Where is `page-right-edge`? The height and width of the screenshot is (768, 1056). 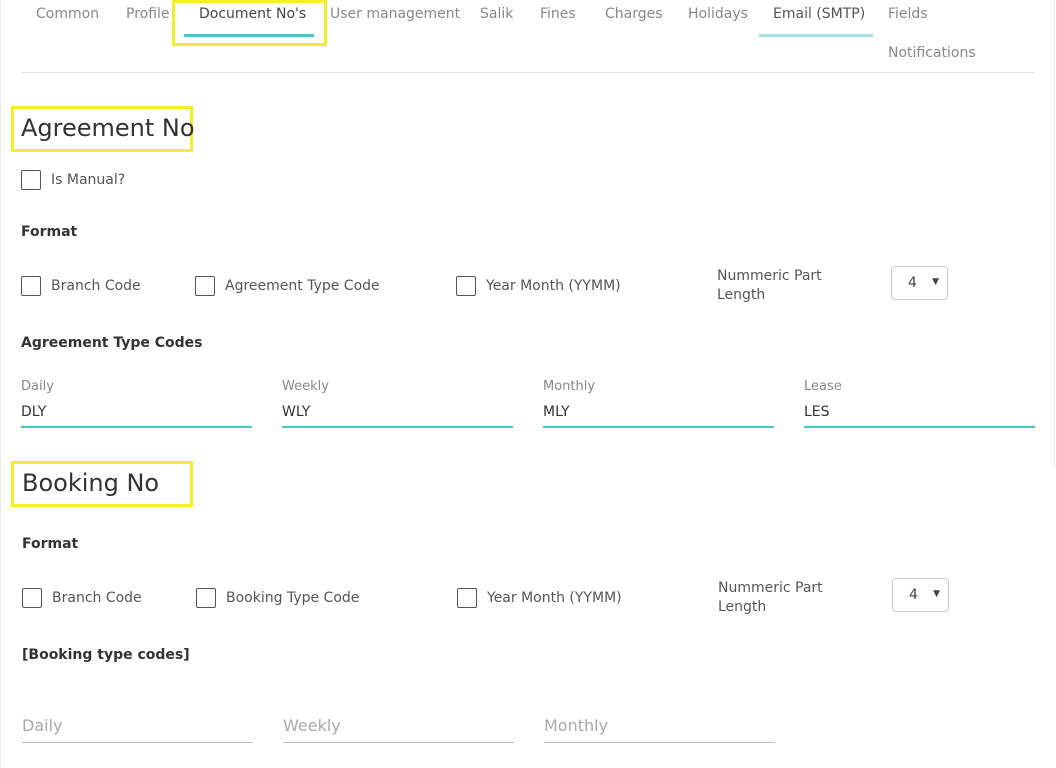
page-right-edge is located at coordinates (1054, 233).